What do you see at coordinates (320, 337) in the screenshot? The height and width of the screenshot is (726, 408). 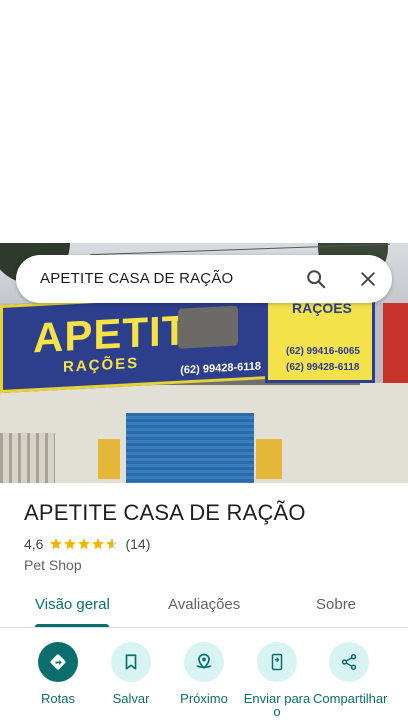 I see `store-sign-side: RAÇÕES (62) 99416-6065 (62) 99428-6118` at bounding box center [320, 337].